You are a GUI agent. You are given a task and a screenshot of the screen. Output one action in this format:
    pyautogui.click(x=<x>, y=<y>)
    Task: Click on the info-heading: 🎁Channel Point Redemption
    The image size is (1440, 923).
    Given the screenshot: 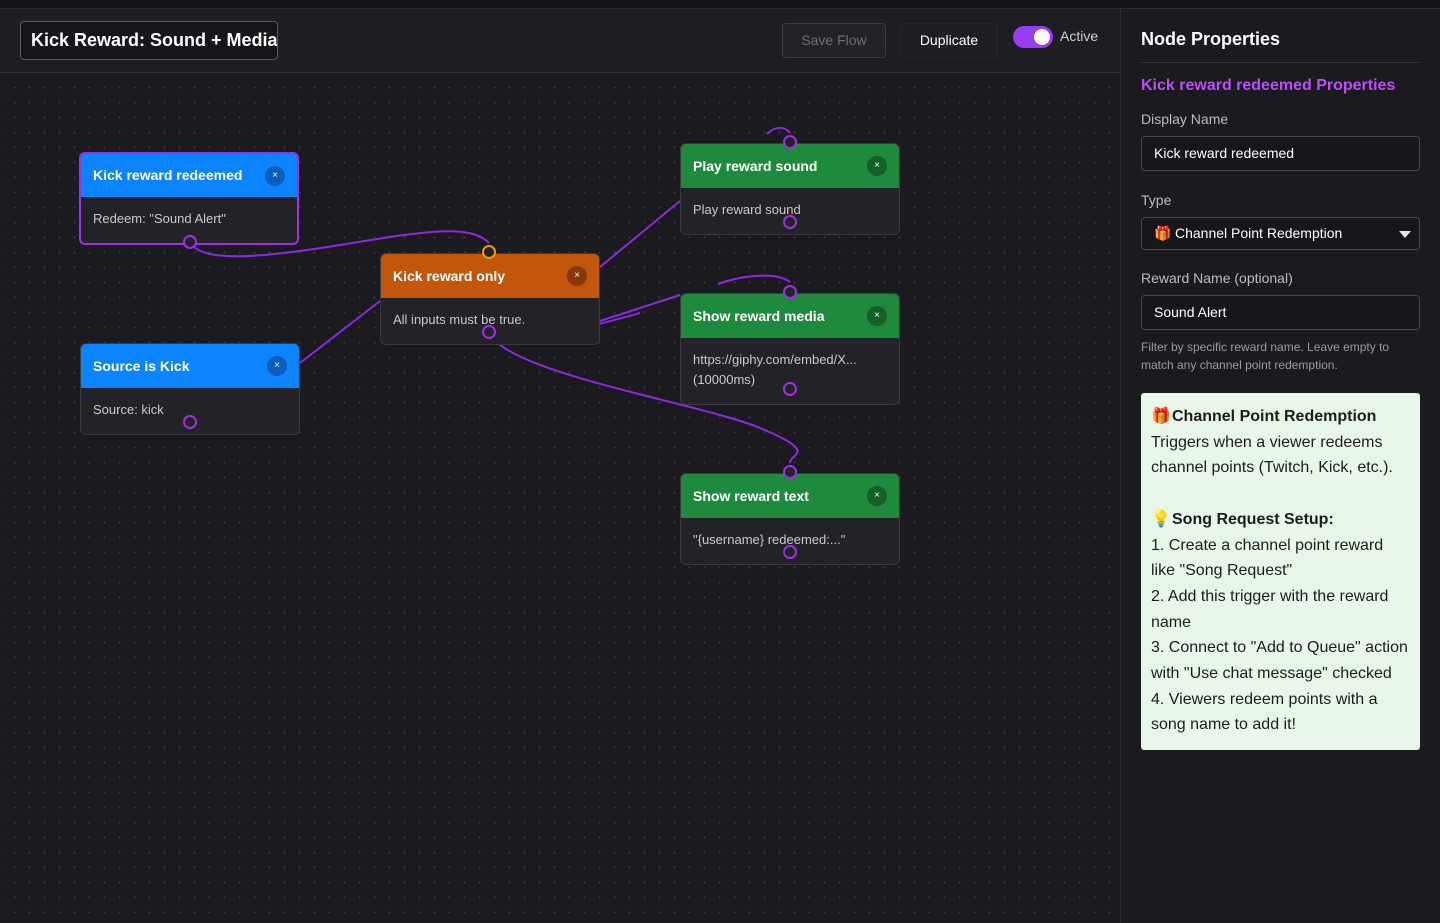 What is the action you would take?
    pyautogui.click(x=1280, y=417)
    